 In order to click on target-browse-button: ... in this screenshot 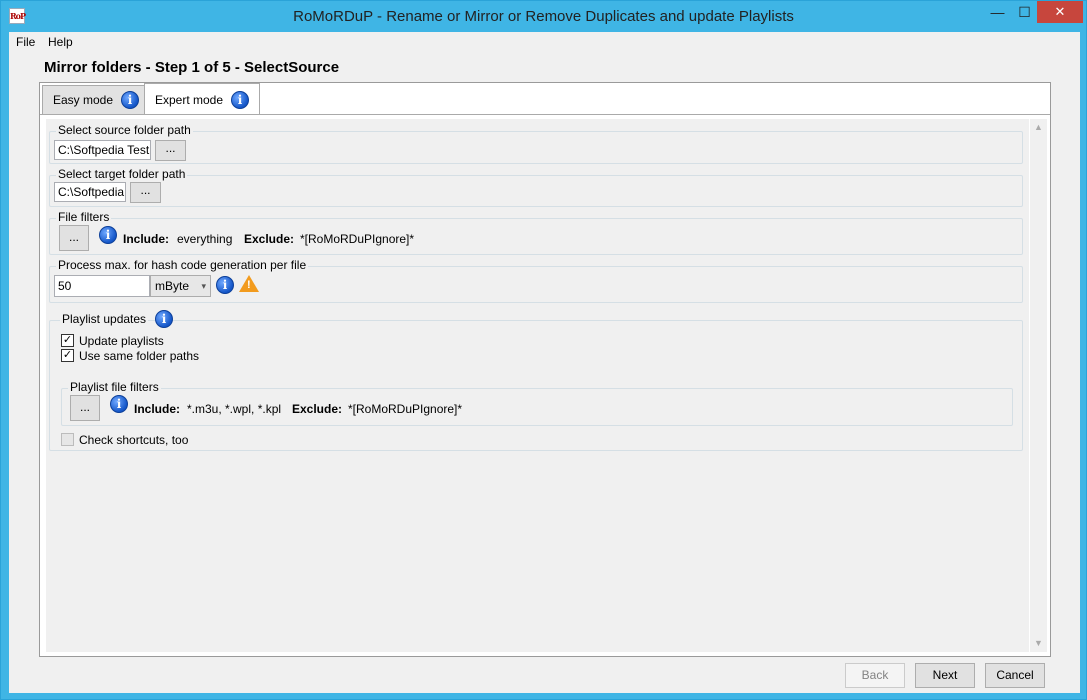, I will do `click(145, 192)`.